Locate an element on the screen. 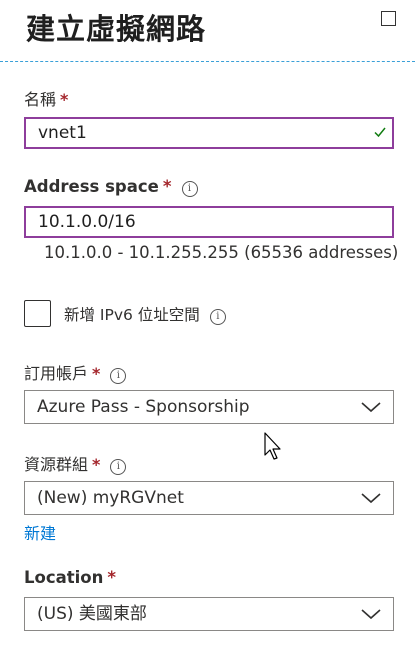 The height and width of the screenshot is (653, 415). create-new-link: 新建 is located at coordinates (40, 532).